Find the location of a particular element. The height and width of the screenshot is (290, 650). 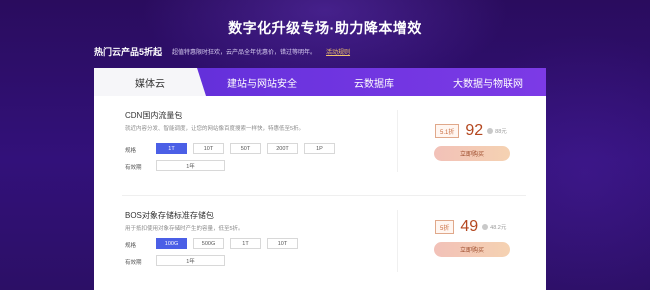

promo-title: 热门云产品5折起 is located at coordinates (128, 52).